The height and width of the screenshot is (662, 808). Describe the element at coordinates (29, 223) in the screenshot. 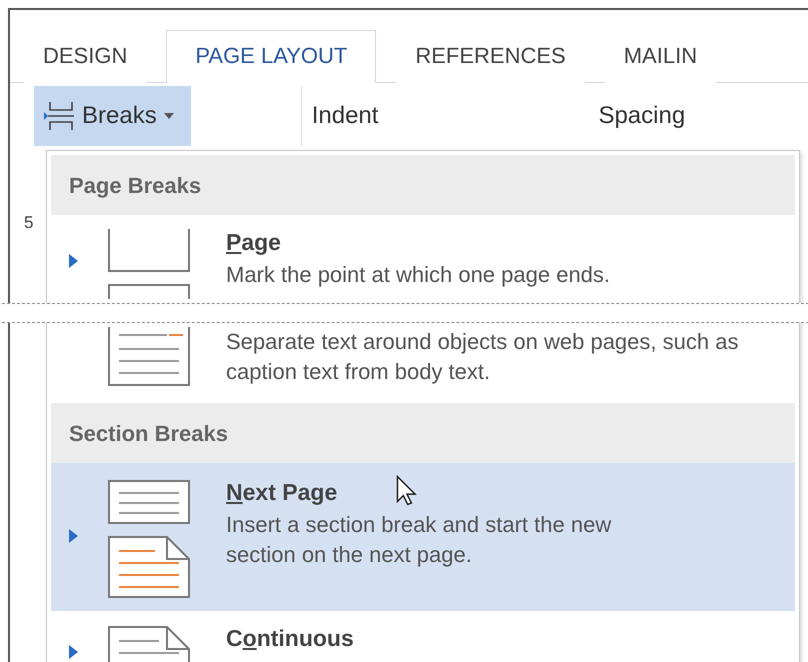

I see `ribbon-text: 5` at that location.